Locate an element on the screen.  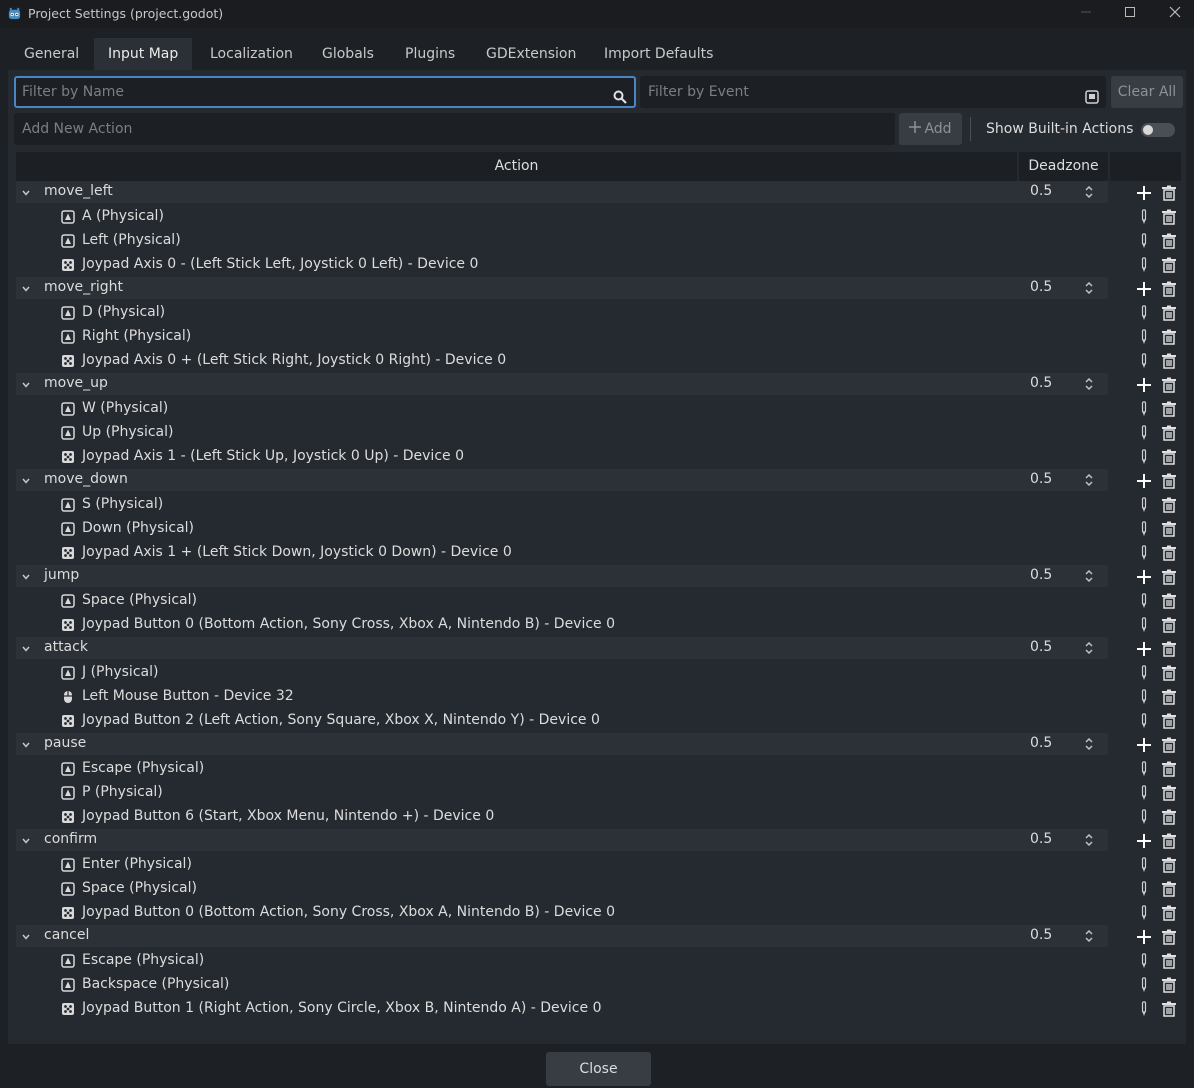
action-row: move_right 0.5 is located at coordinates (600, 289).